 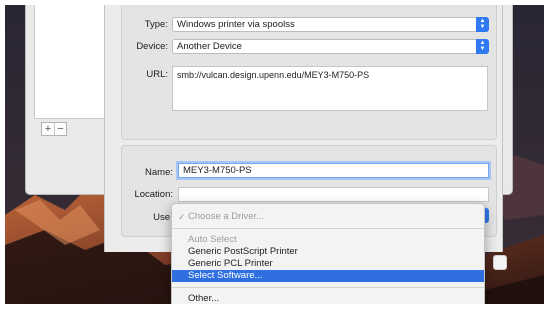 I want to click on menu-item-generic-postscript: Generic PostScript Printer, so click(x=328, y=252).